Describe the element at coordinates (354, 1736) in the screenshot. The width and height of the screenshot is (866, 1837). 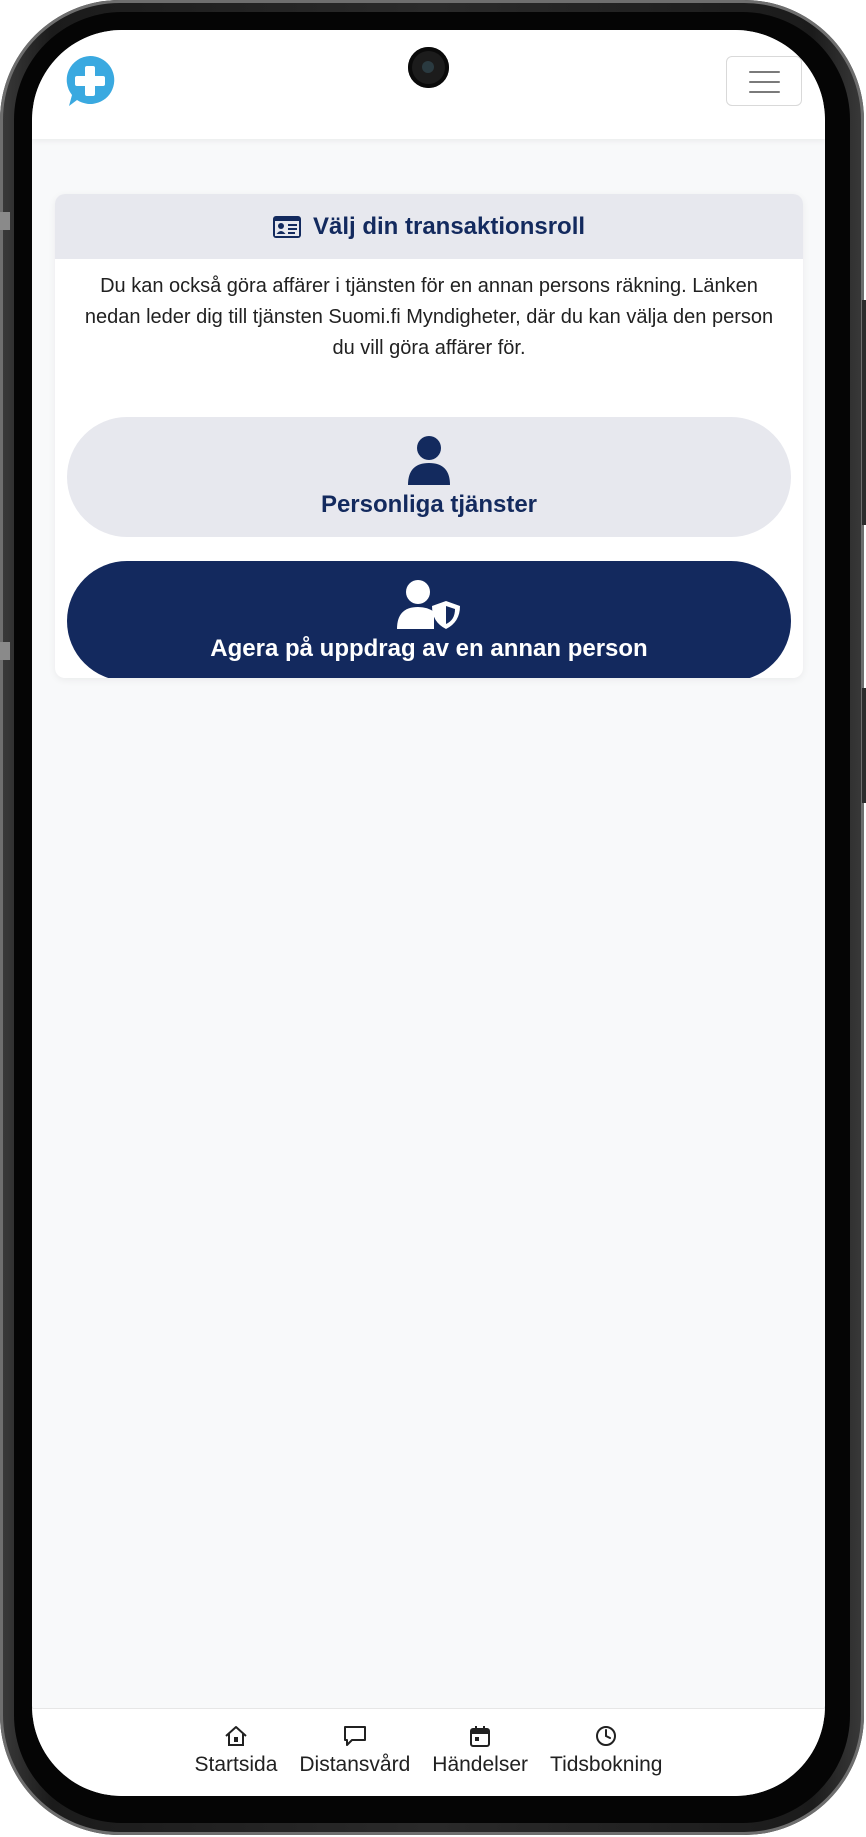
I see `chat-icon` at that location.